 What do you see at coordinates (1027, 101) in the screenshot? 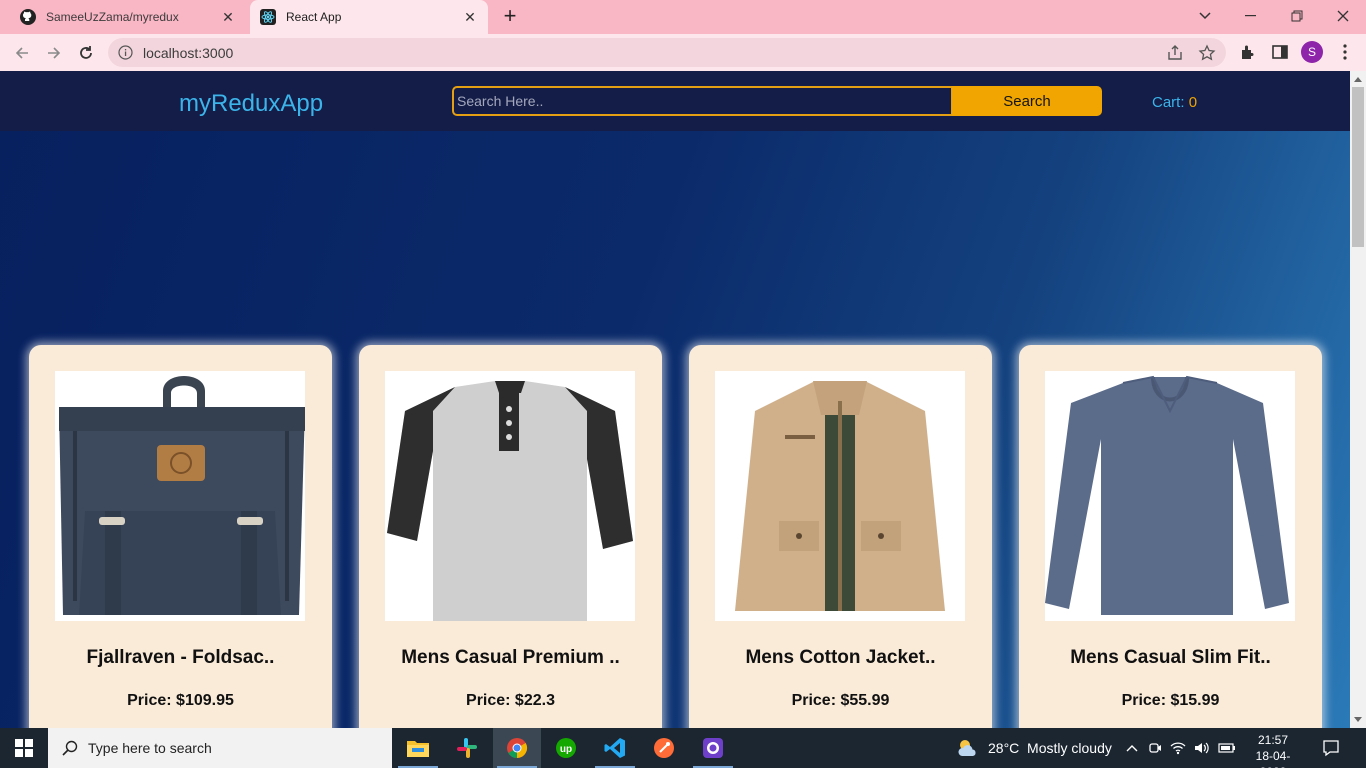
I see `search-button: Search` at bounding box center [1027, 101].